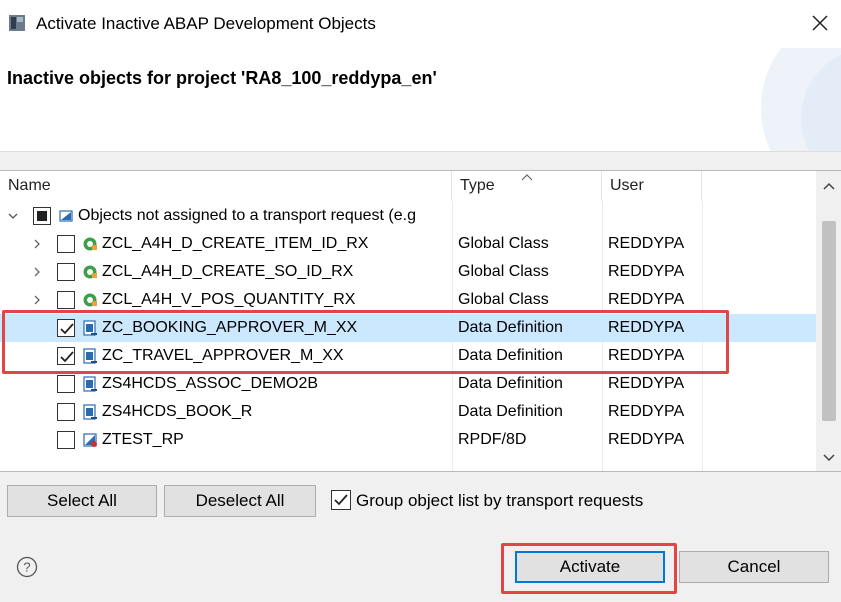 The width and height of the screenshot is (841, 602). I want to click on object-name: ZTEST_RP, so click(143, 439).